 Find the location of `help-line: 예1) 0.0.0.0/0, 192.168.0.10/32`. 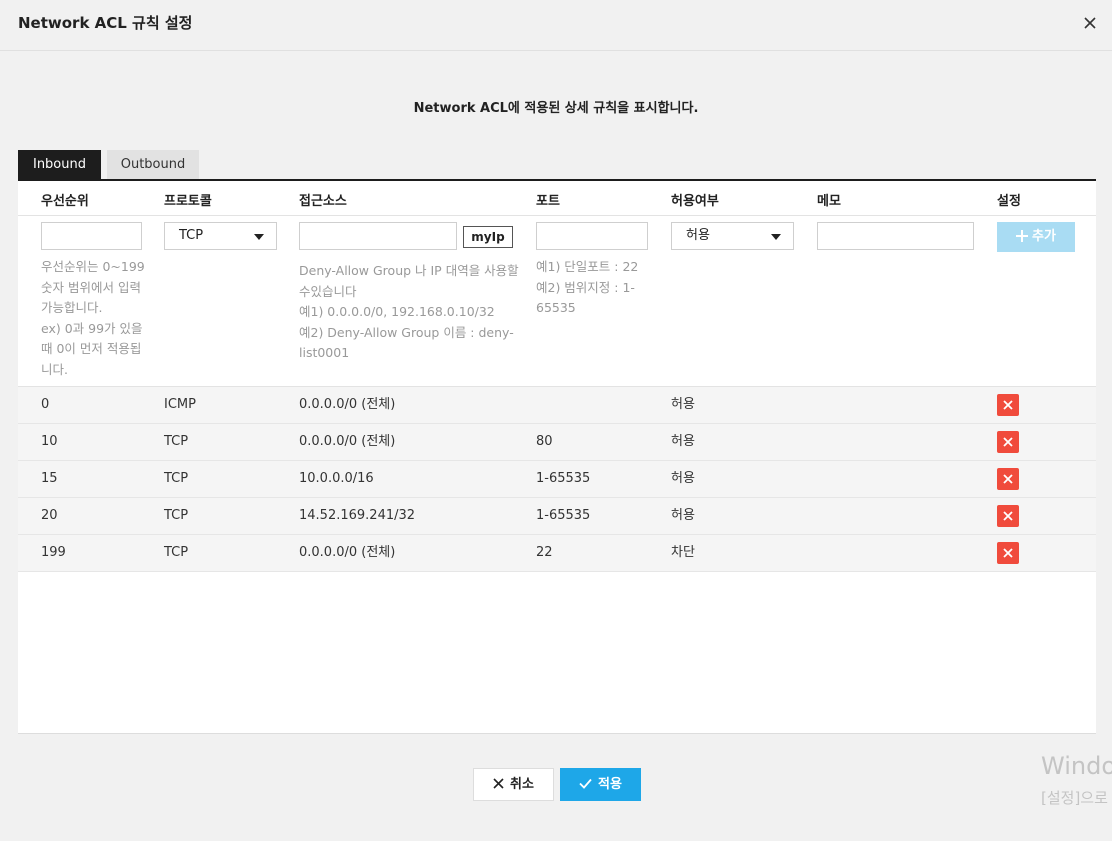

help-line: 예1) 0.0.0.0/0, 192.168.0.10/32 is located at coordinates (397, 311).